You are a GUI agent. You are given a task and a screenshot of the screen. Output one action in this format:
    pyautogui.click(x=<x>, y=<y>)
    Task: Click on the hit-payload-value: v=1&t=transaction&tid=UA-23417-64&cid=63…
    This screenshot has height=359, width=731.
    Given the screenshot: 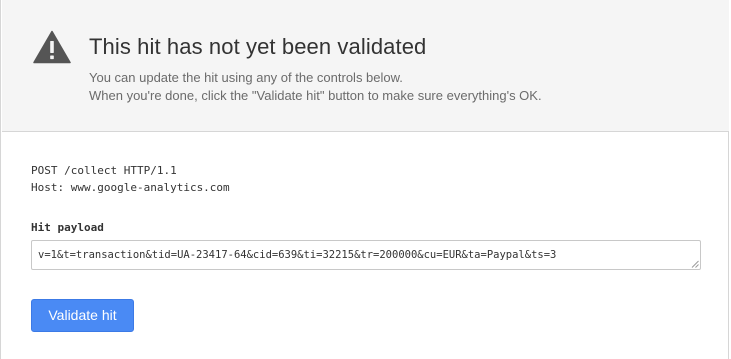 What is the action you would take?
    pyautogui.click(x=297, y=255)
    